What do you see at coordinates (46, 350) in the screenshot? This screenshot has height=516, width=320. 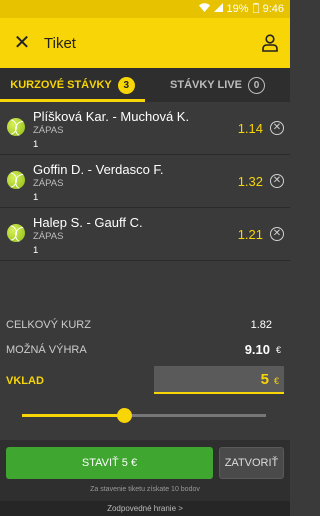 I see `possible-win-label: MOŽNÁ VÝHRA` at bounding box center [46, 350].